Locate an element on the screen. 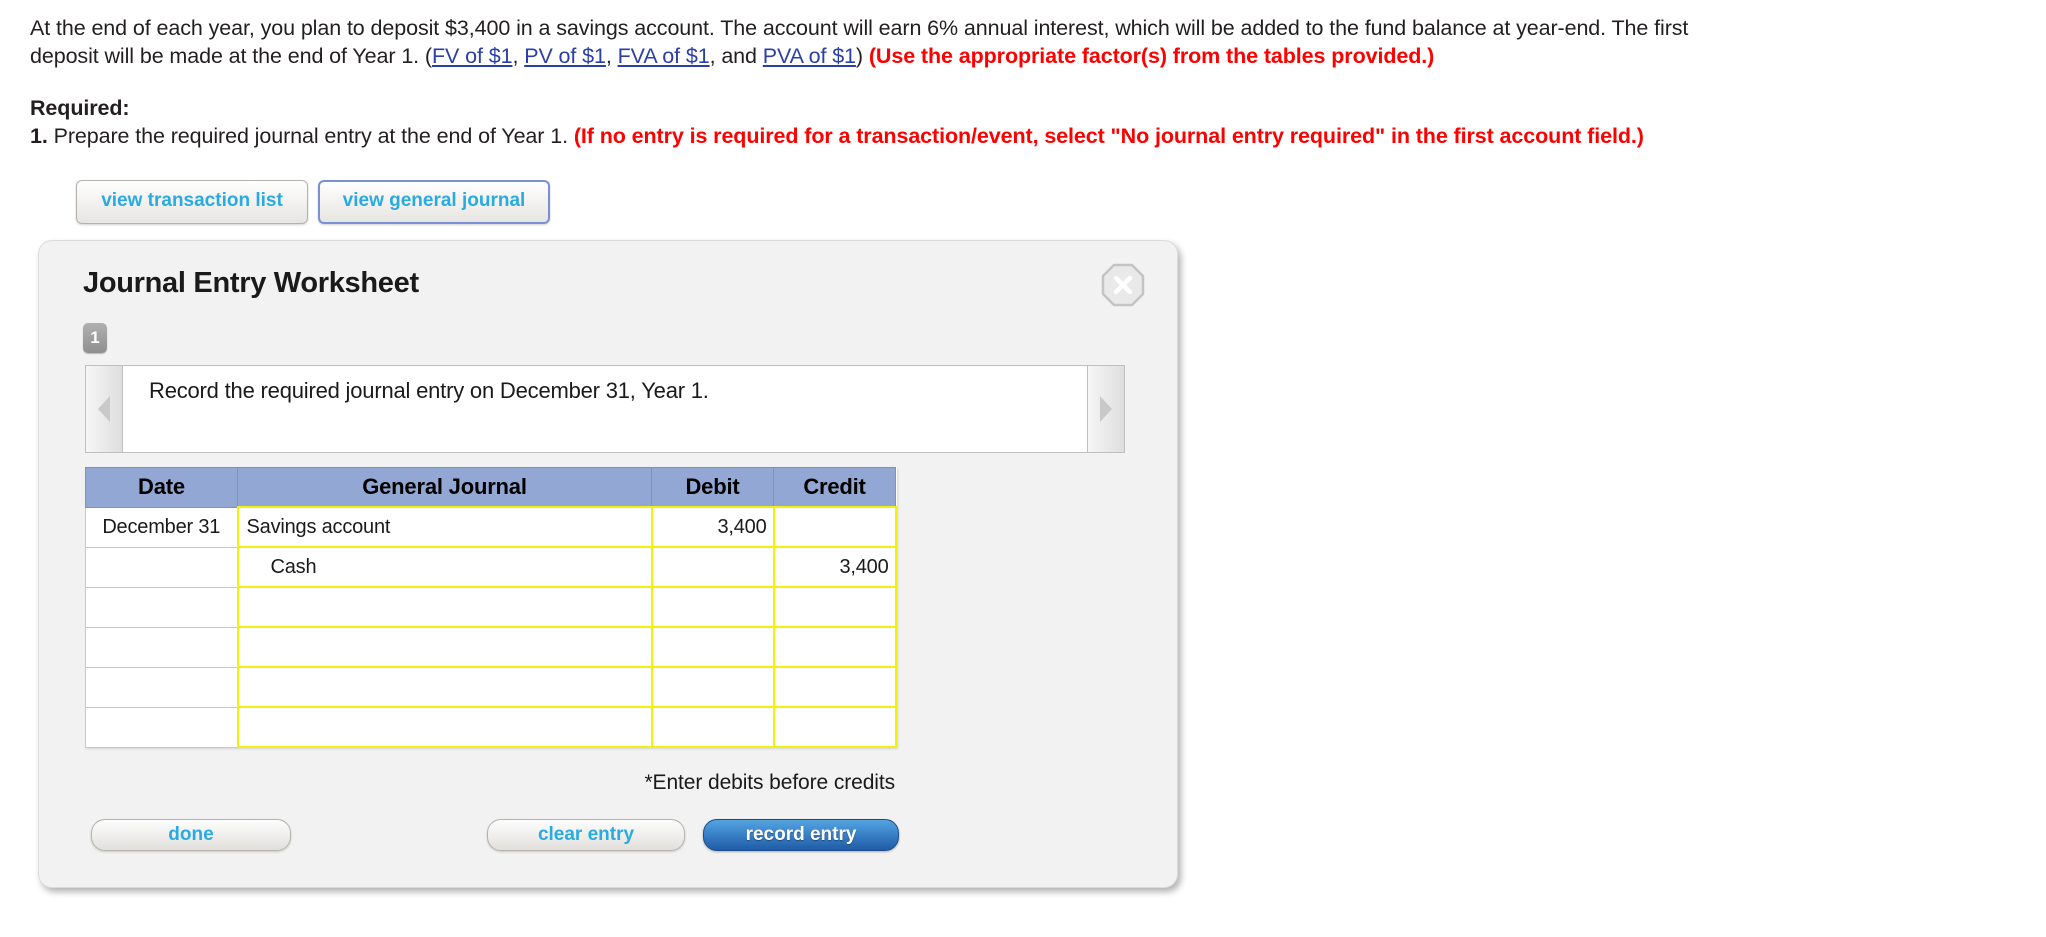 Image resolution: width=2046 pixels, height=937 pixels. table-row: December 31 Savings account 3,400 is located at coordinates (491, 527).